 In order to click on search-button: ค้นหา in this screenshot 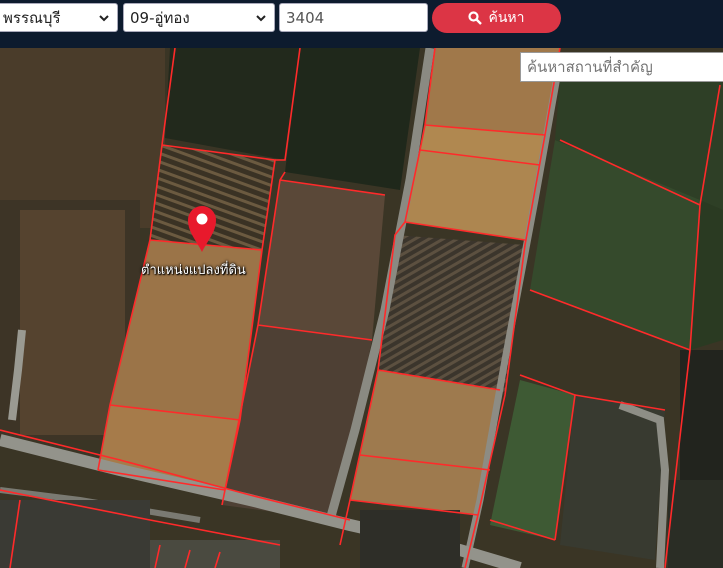, I will do `click(496, 18)`.